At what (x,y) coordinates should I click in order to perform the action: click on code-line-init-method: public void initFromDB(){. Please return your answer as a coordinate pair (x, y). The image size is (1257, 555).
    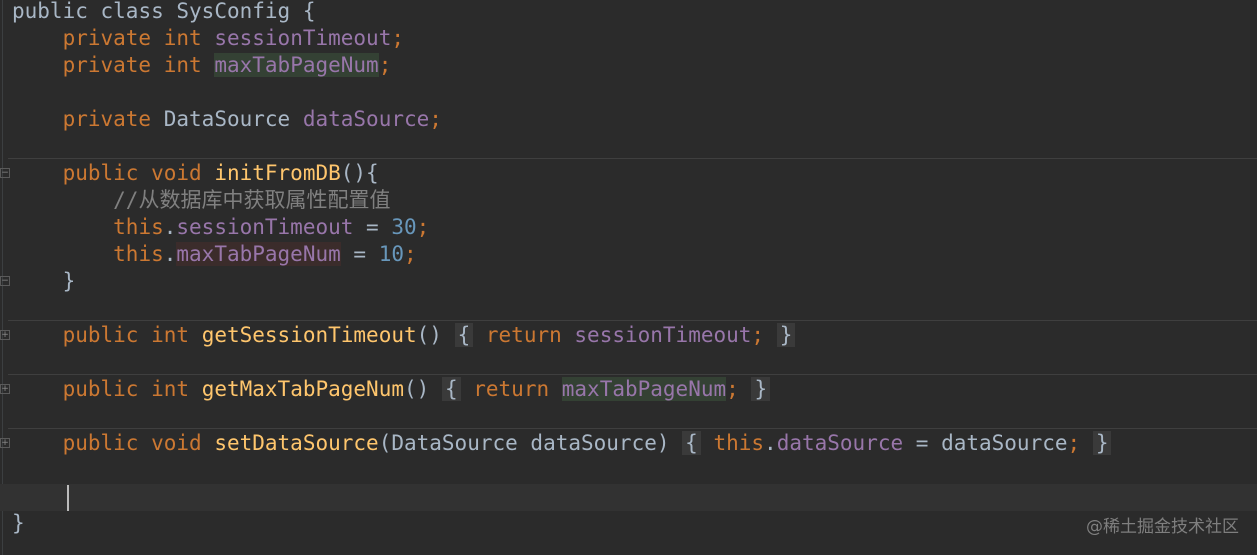
    Looking at the image, I should click on (195, 173).